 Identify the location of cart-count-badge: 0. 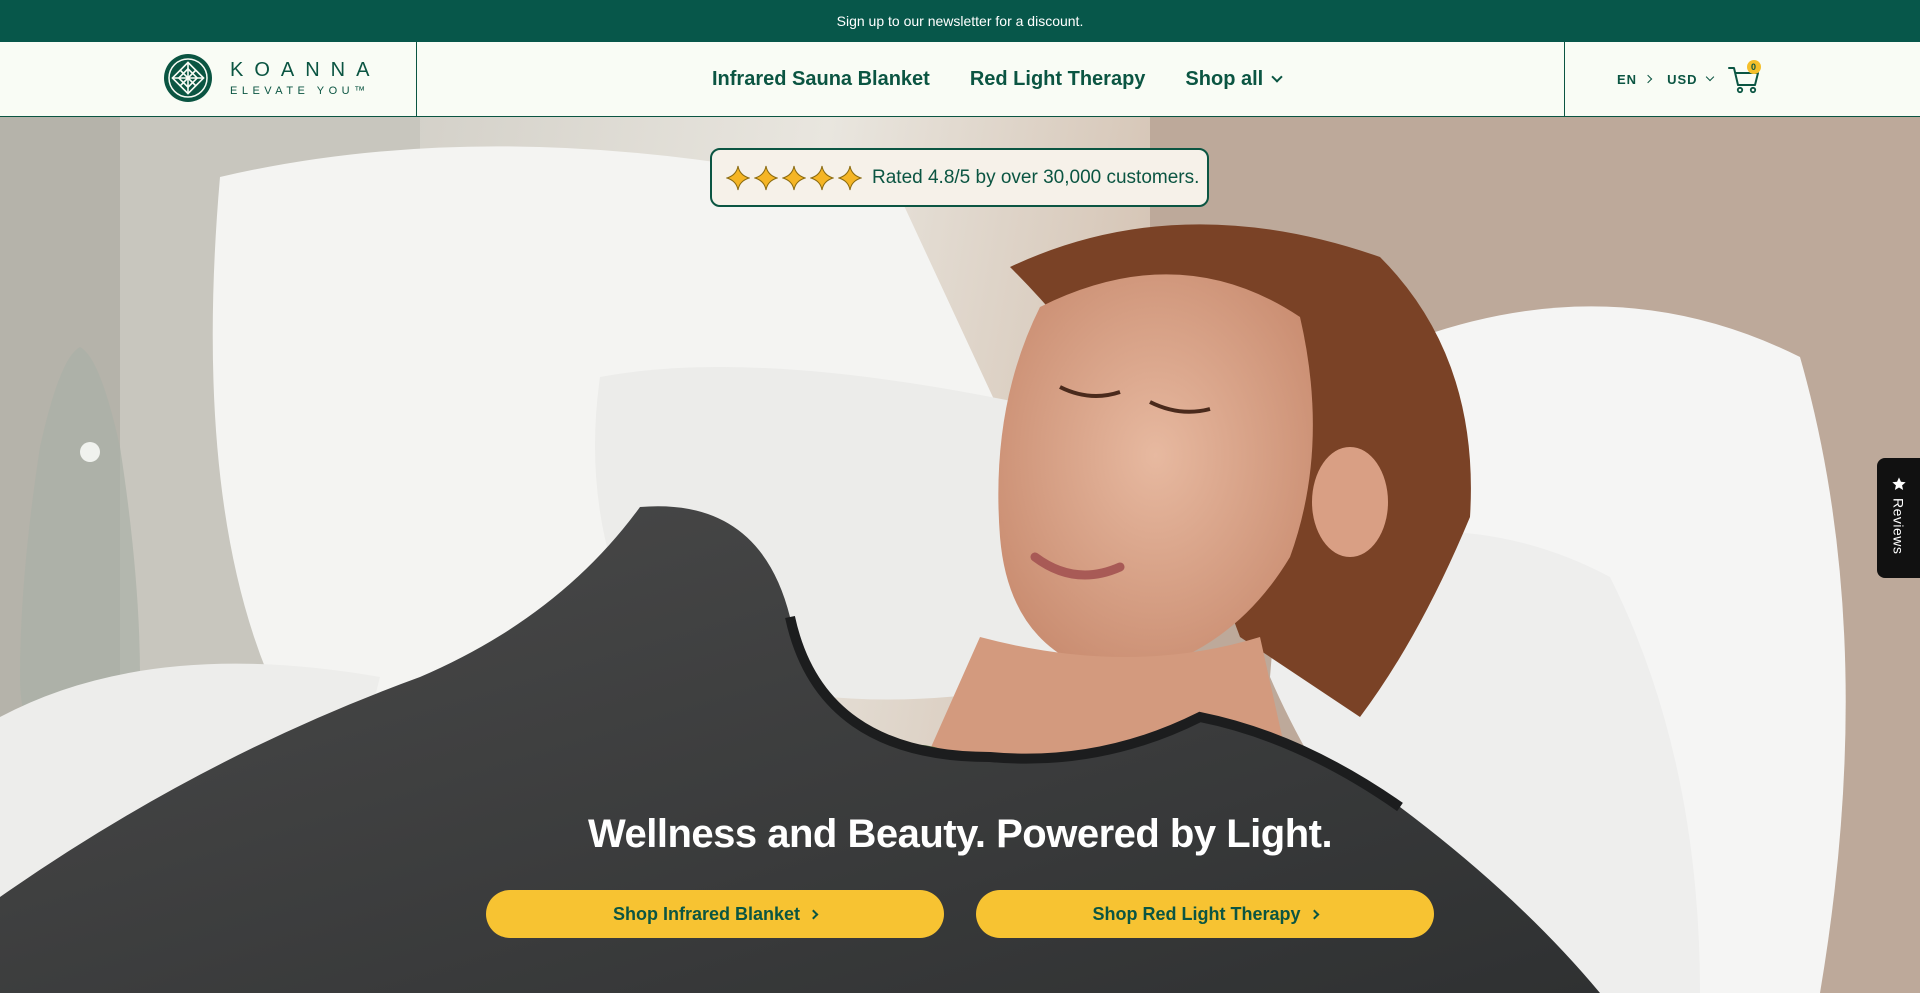
(1753, 67).